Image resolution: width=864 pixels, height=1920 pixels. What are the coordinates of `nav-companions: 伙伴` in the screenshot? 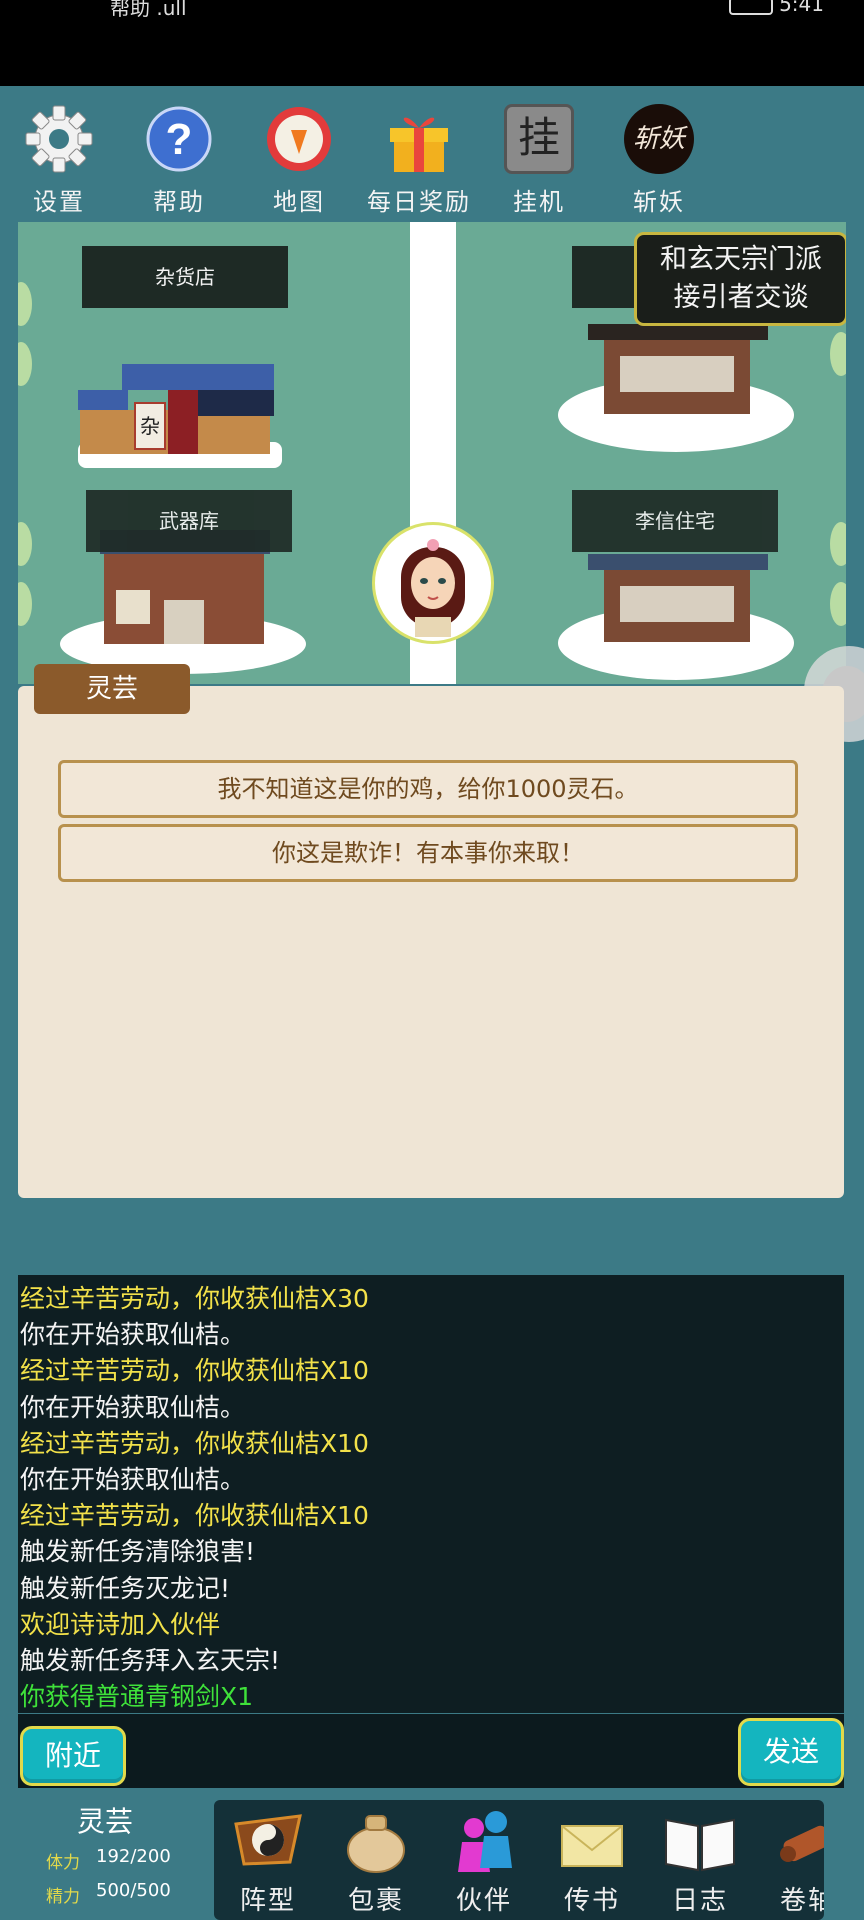 It's located at (484, 1860).